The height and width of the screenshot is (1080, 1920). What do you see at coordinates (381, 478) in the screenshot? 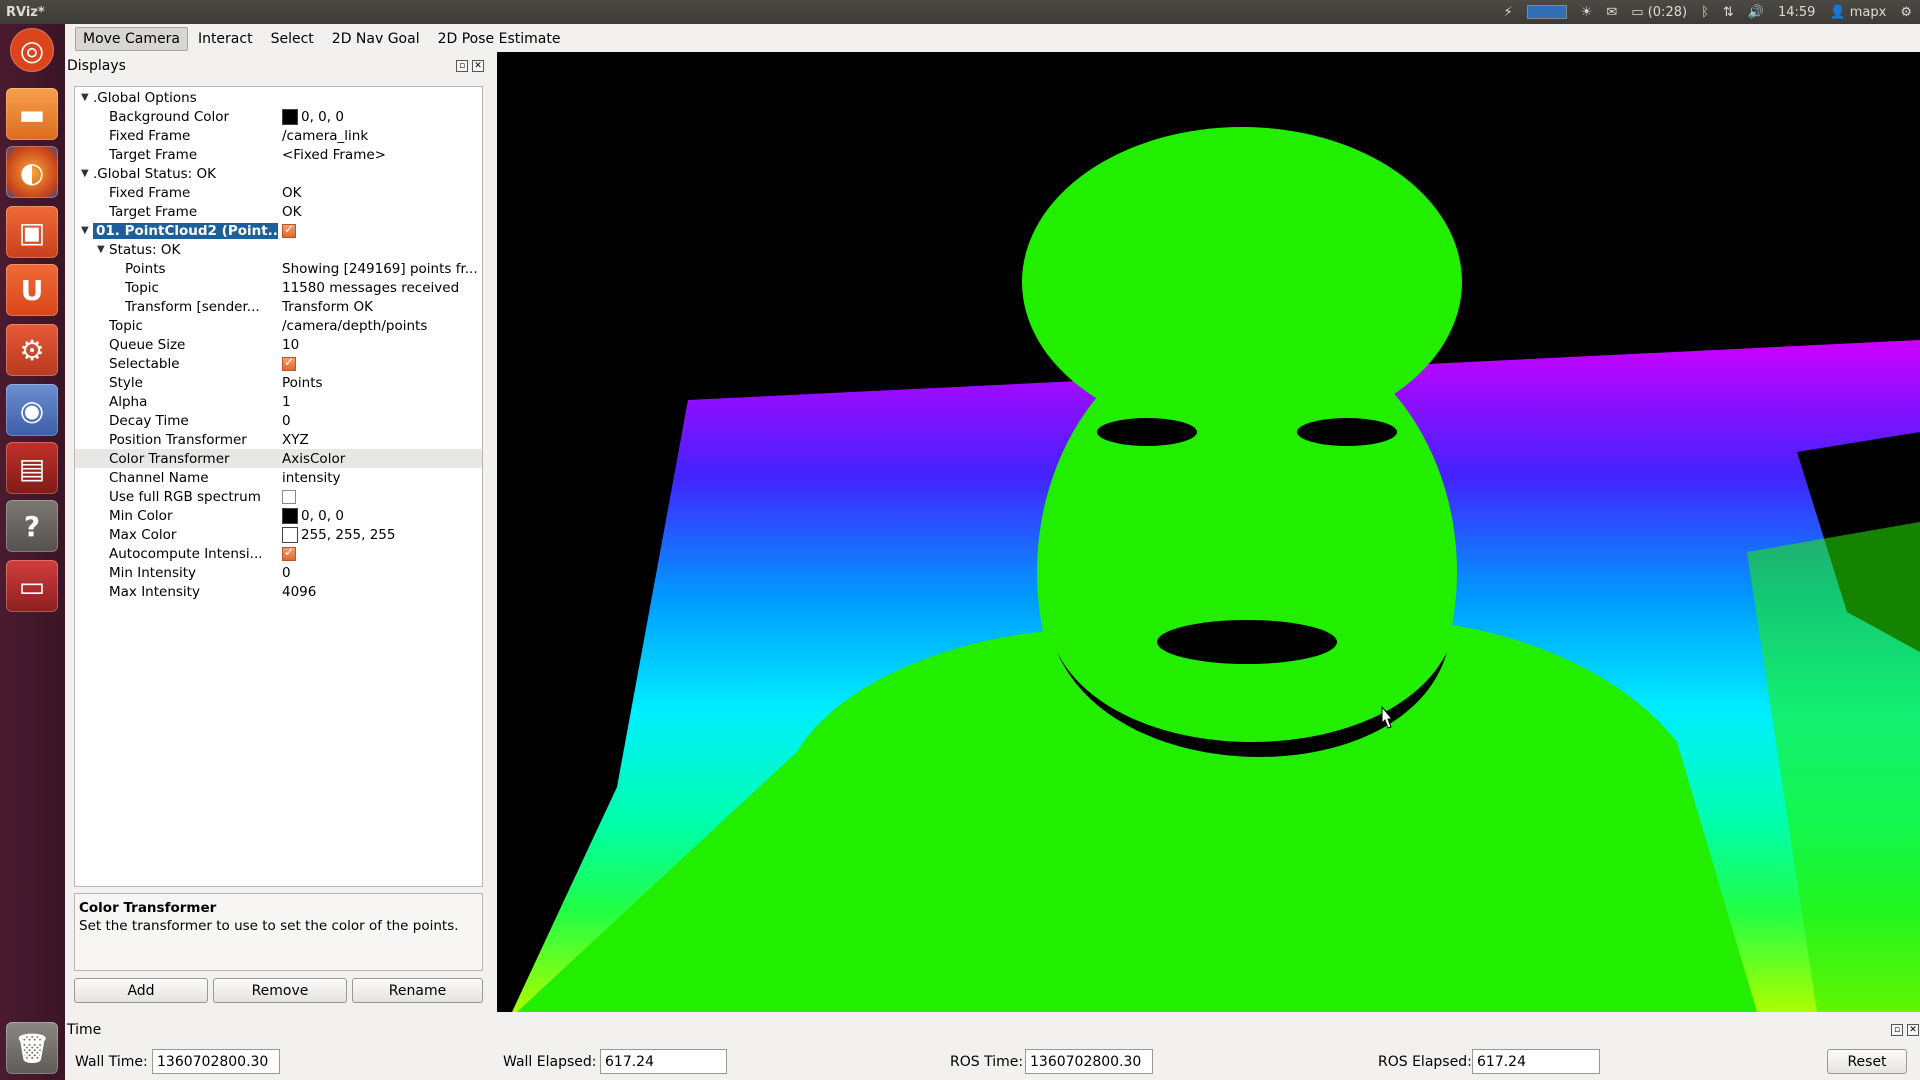
I see `property-value-cell: intensity` at bounding box center [381, 478].